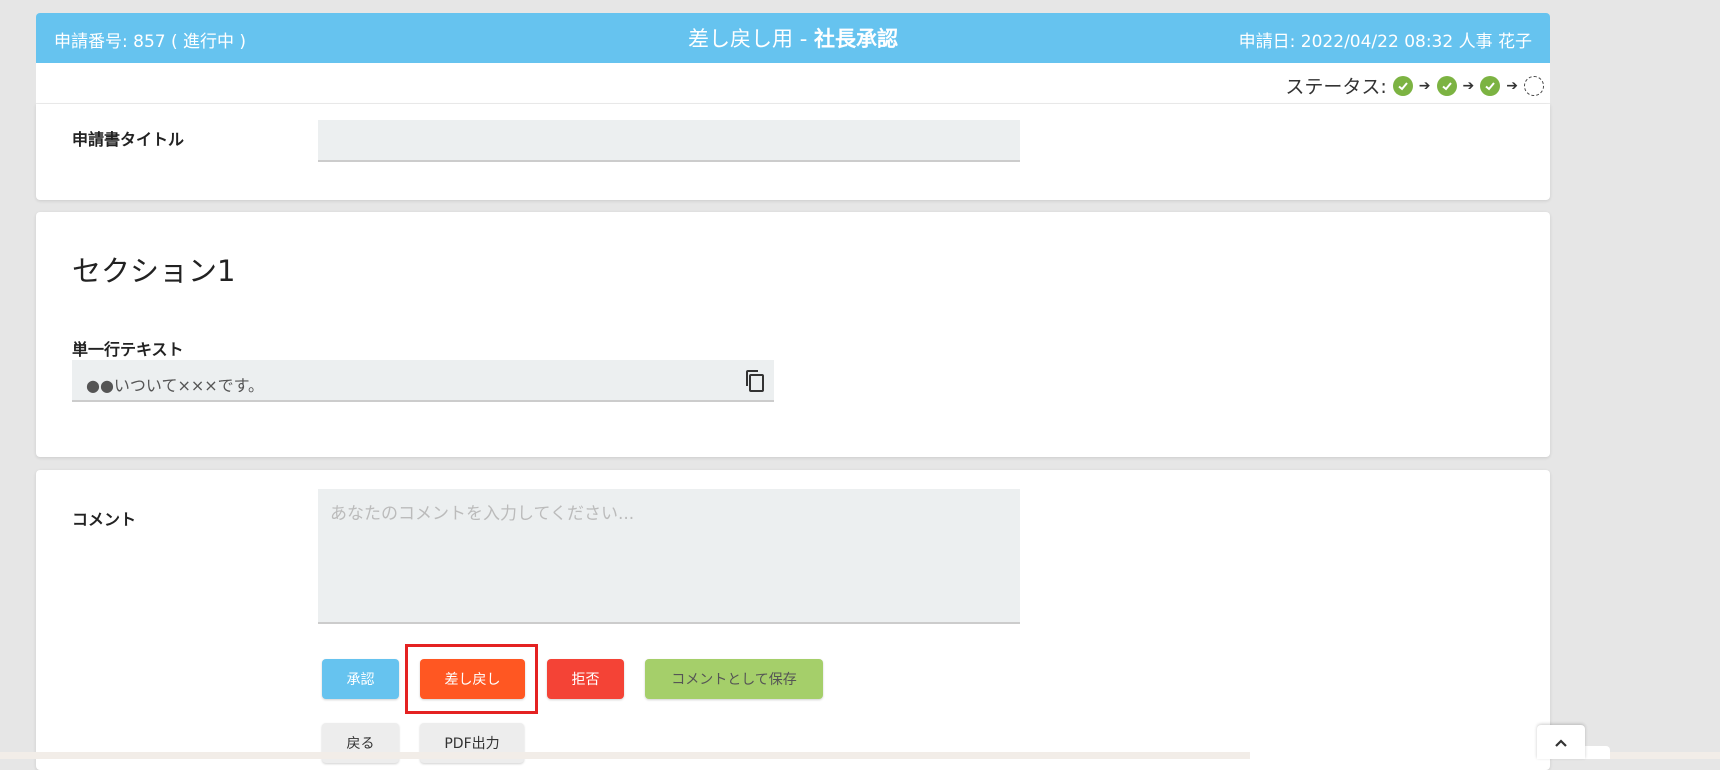  Describe the element at coordinates (793, 83) in the screenshot. I see `status-bar: ステータス: ➔ ➔ ➔` at that location.